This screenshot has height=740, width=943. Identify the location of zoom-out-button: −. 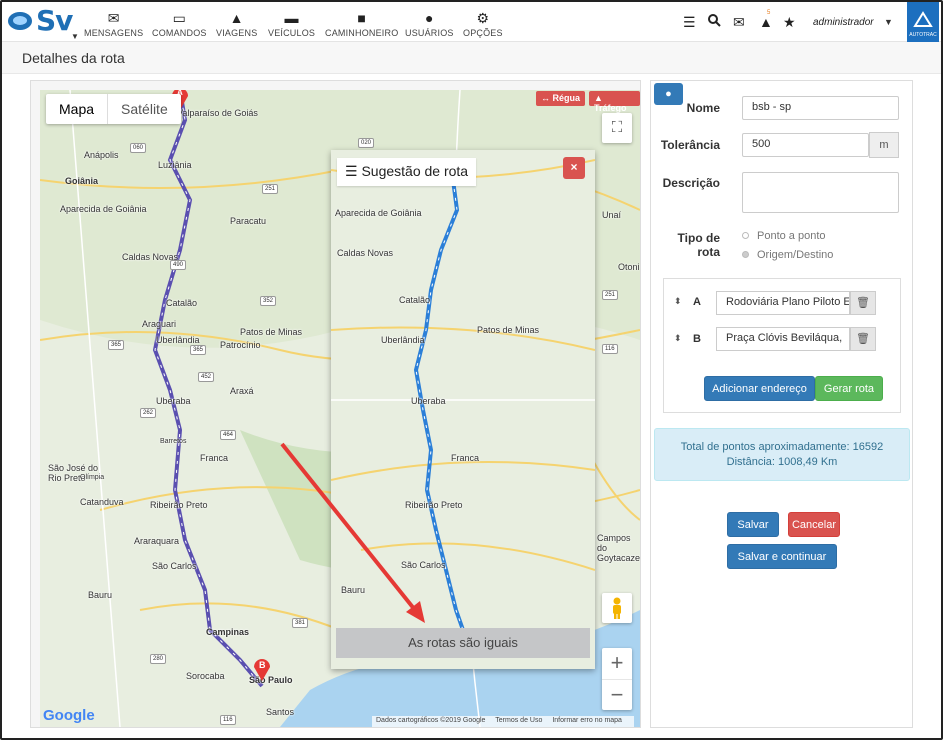
(617, 694).